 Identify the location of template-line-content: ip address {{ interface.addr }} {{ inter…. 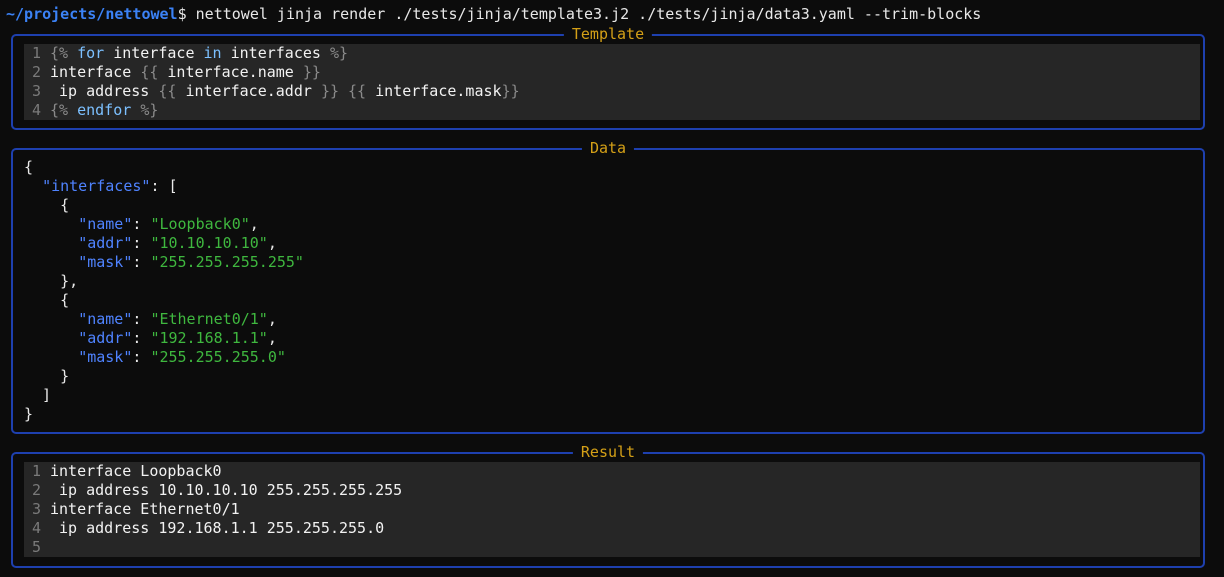
(285, 91).